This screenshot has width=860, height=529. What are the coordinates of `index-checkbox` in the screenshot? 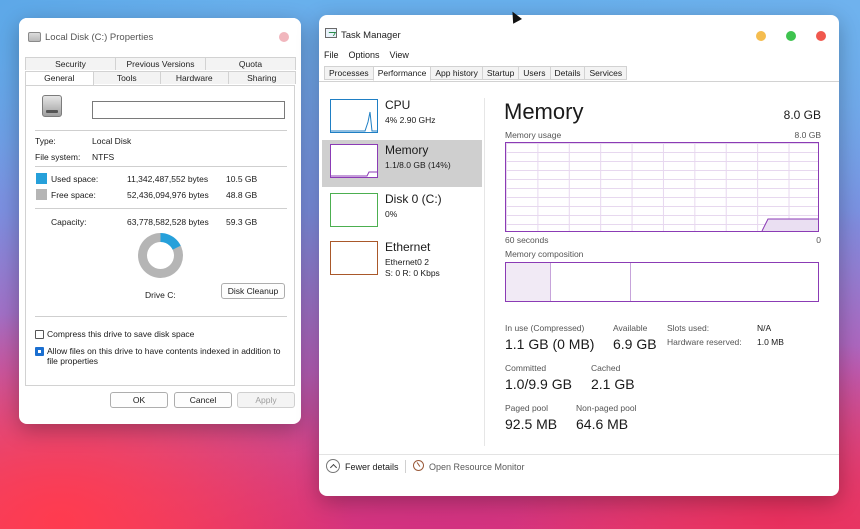 It's located at (39, 351).